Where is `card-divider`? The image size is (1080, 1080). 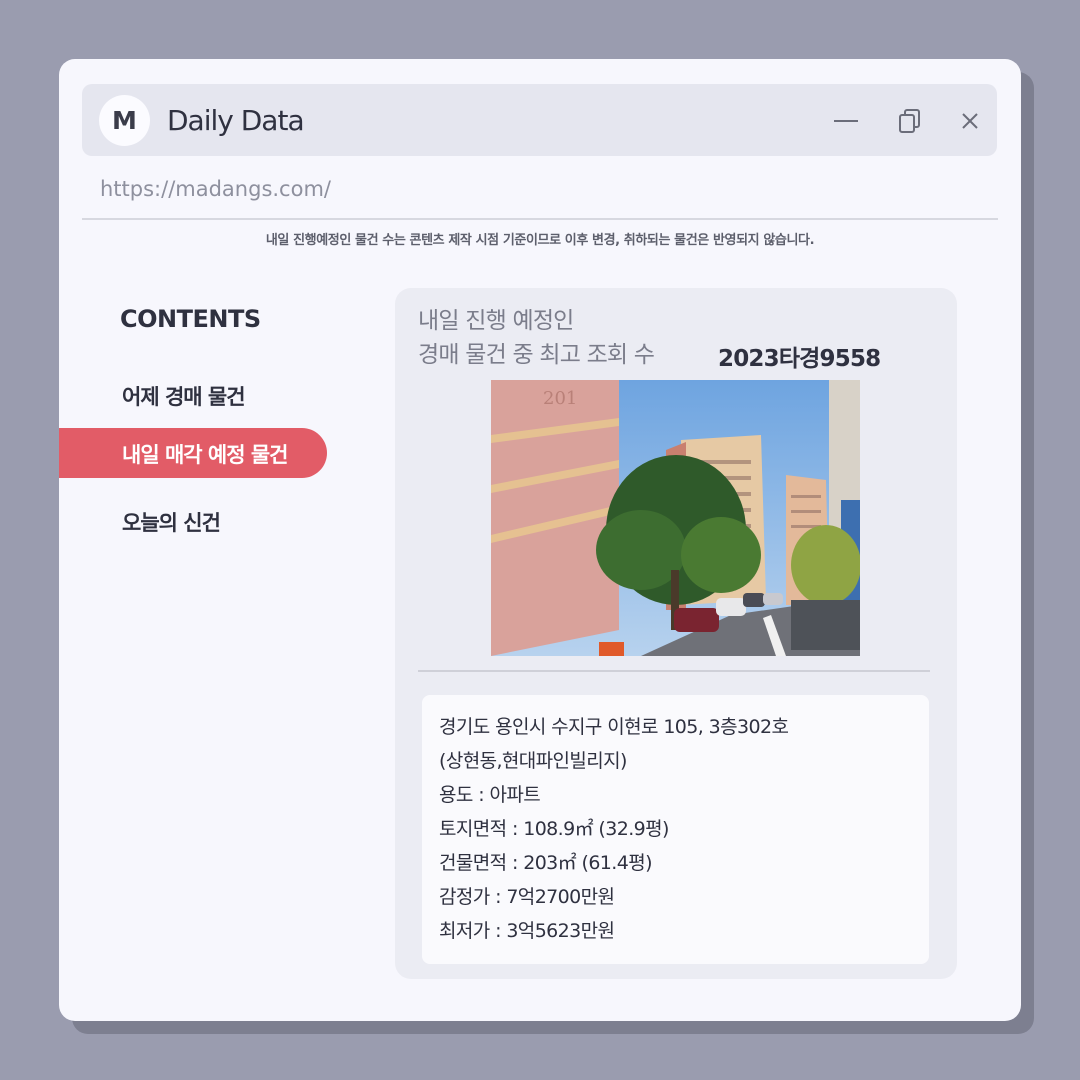
card-divider is located at coordinates (674, 671).